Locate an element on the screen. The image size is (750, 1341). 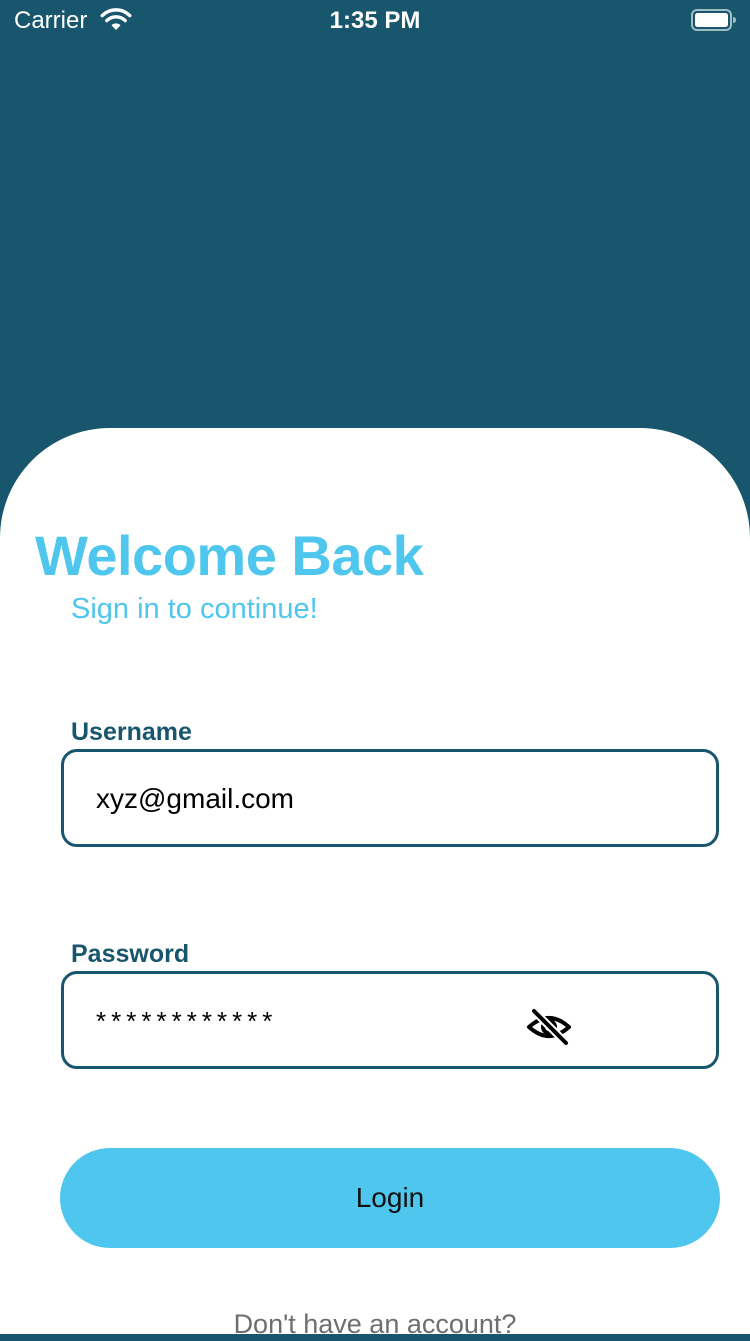
password-value: ************ is located at coordinates (187, 1021).